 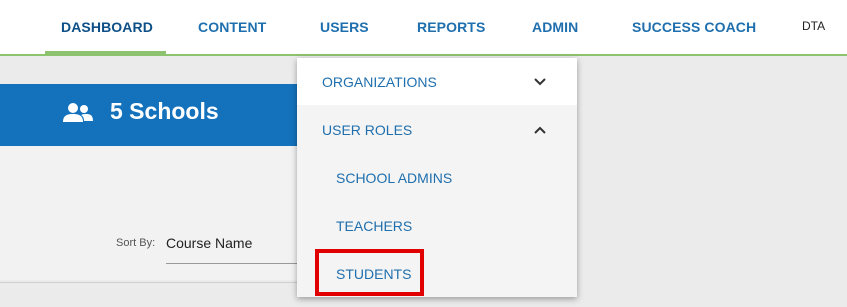 I want to click on schools-banner: 5 Schools, so click(x=150, y=115).